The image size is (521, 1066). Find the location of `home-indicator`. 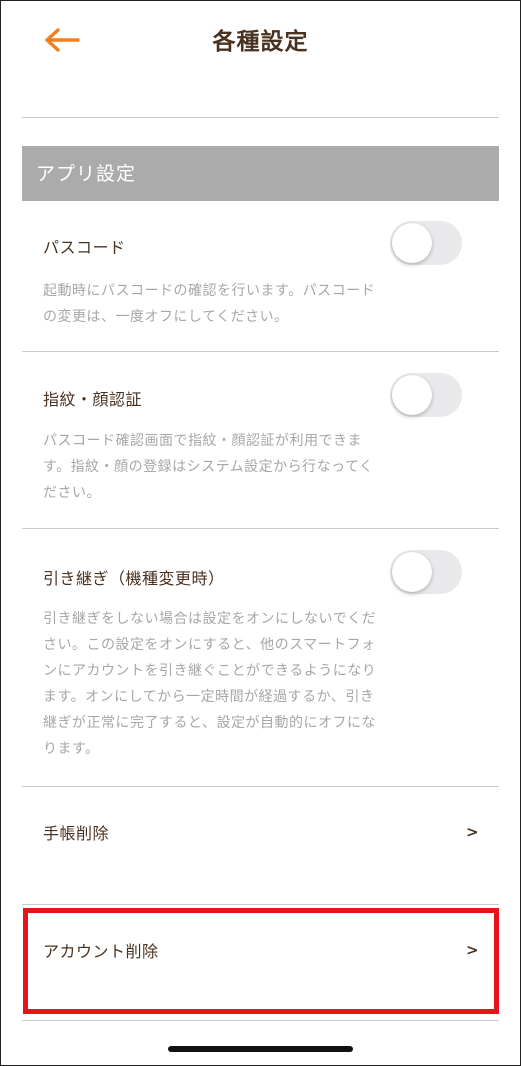

home-indicator is located at coordinates (260, 1049).